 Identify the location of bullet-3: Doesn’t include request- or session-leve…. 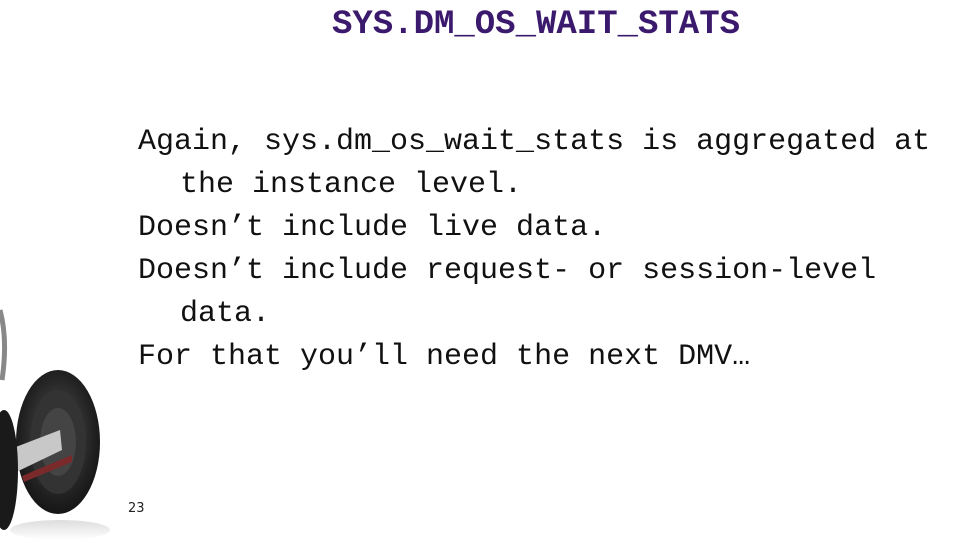
(516, 292).